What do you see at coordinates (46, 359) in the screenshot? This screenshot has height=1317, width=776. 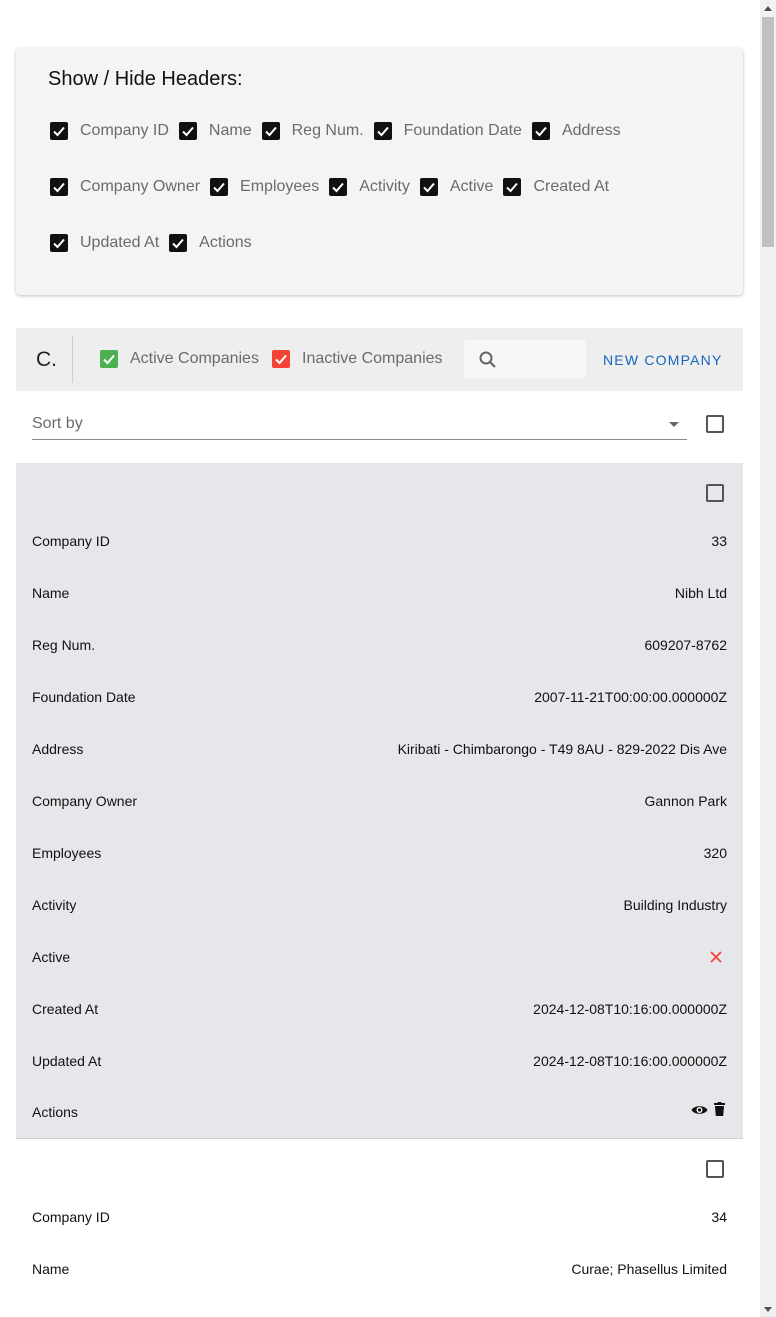 I see `app-logo: C.` at bounding box center [46, 359].